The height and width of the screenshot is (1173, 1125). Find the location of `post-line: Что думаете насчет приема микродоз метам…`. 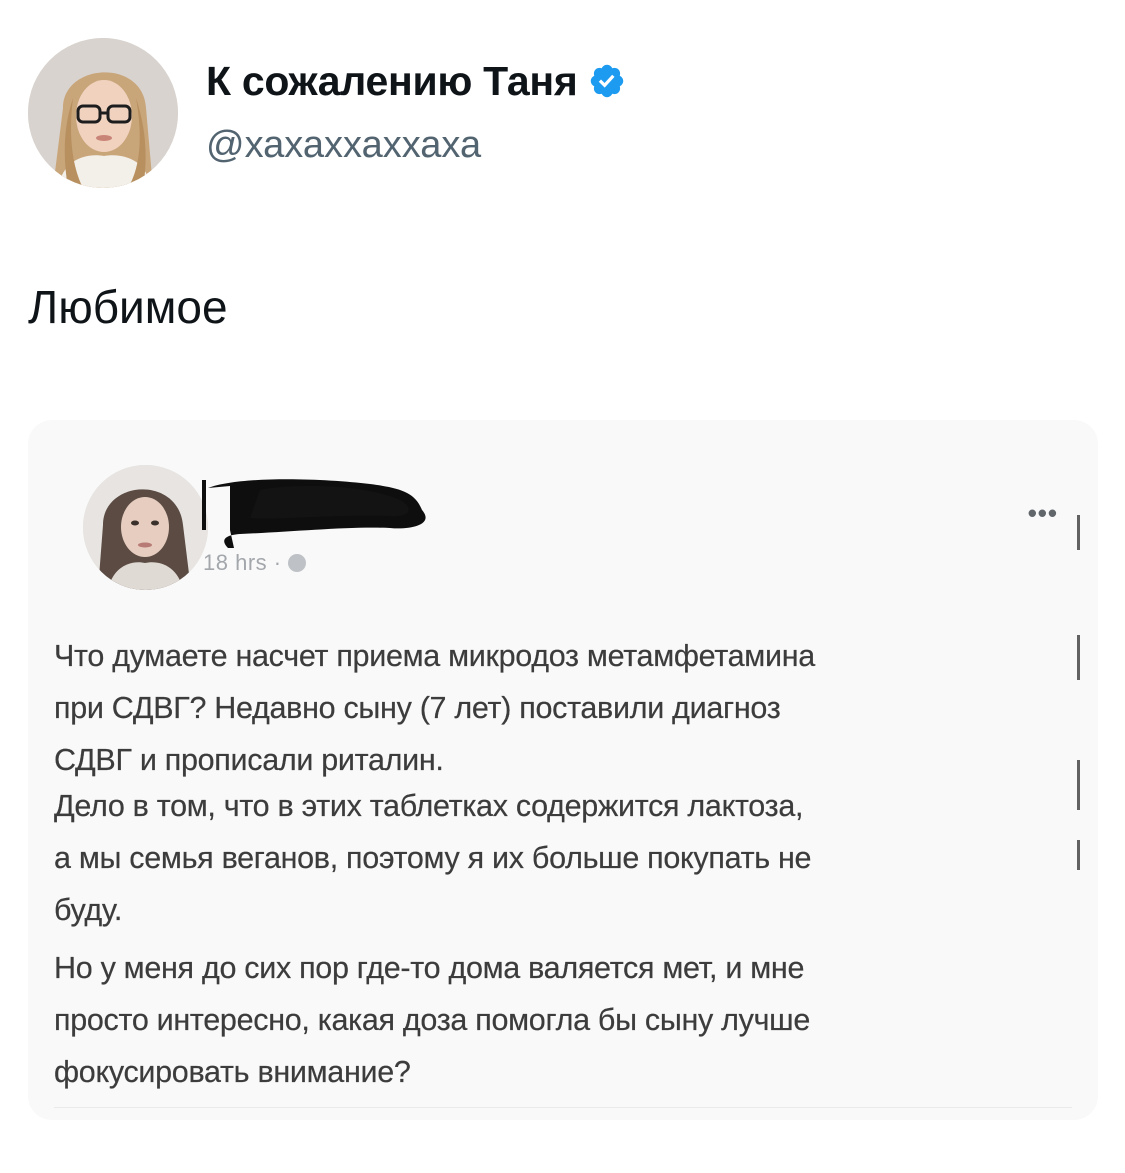

post-line: Что думаете насчет приема микродоз метам… is located at coordinates (434, 656).